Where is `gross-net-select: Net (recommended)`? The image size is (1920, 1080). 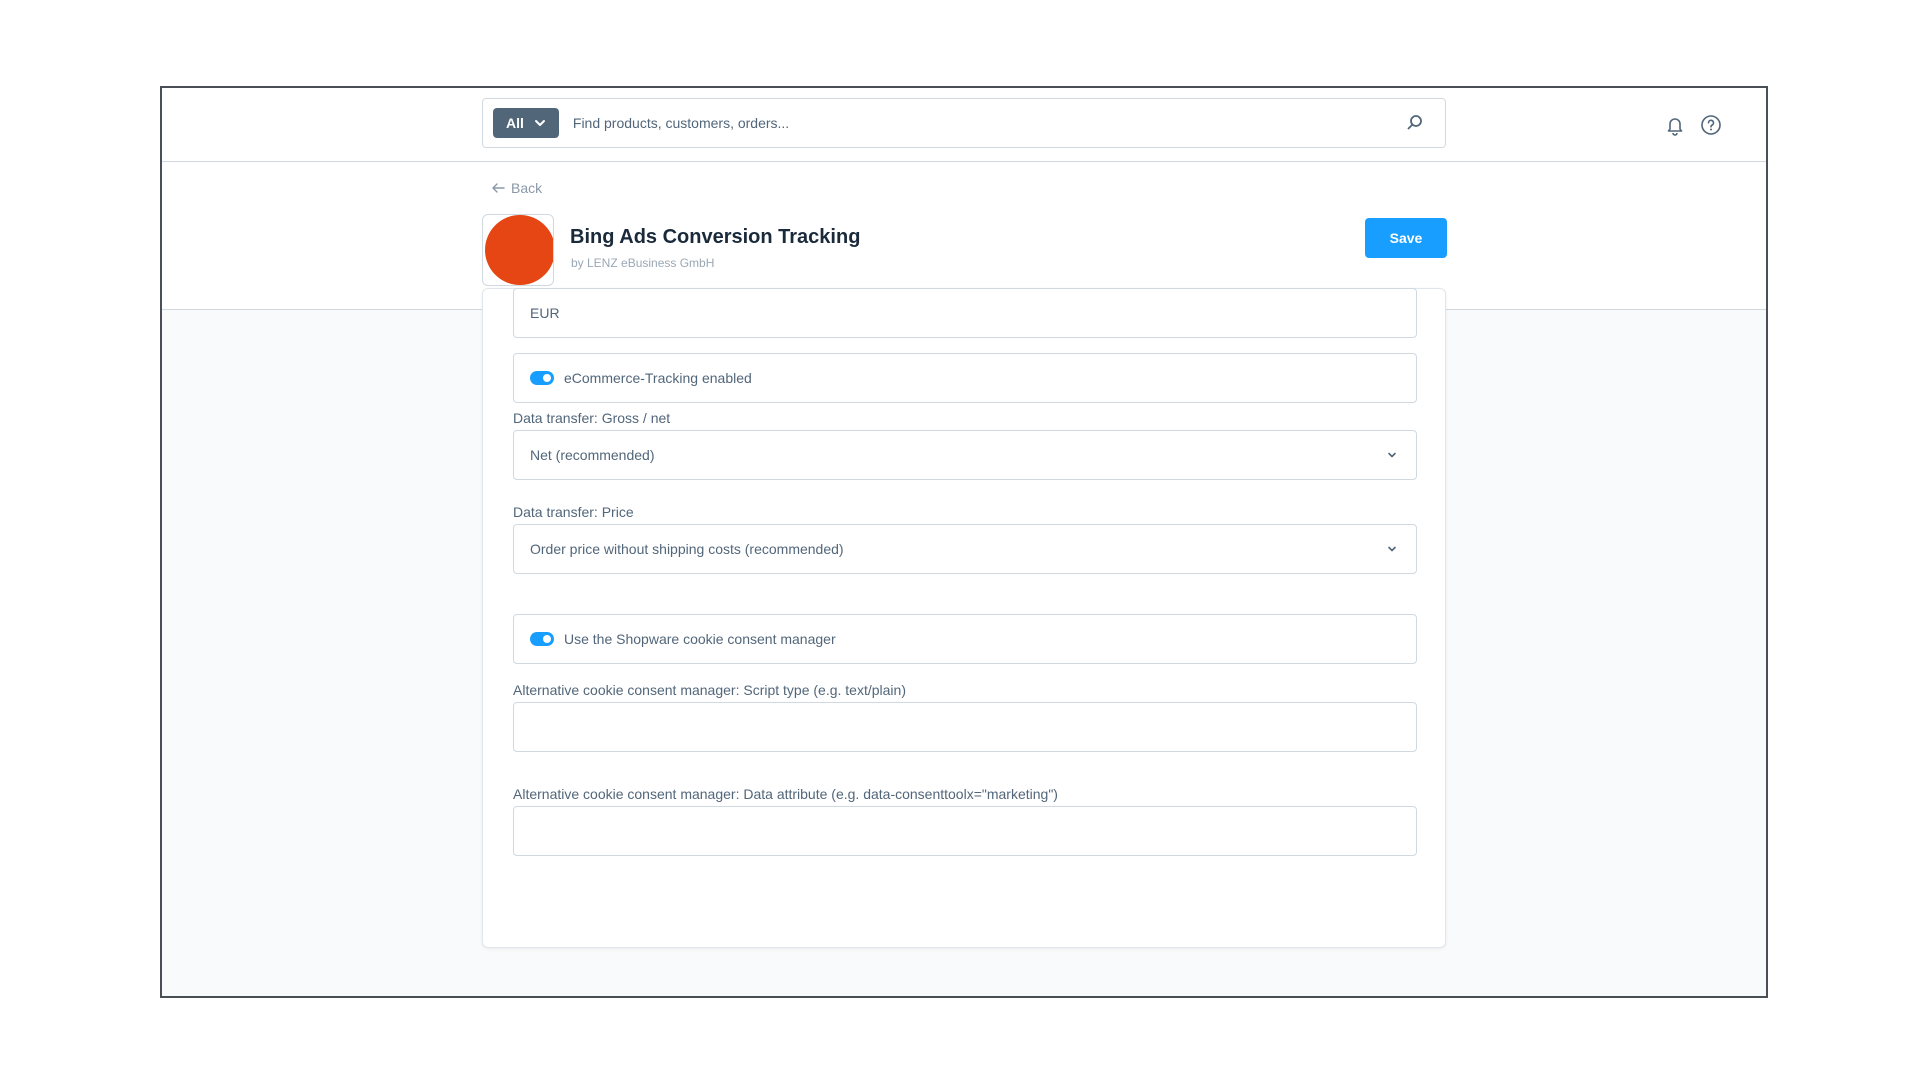 gross-net-select: Net (recommended) is located at coordinates (965, 455).